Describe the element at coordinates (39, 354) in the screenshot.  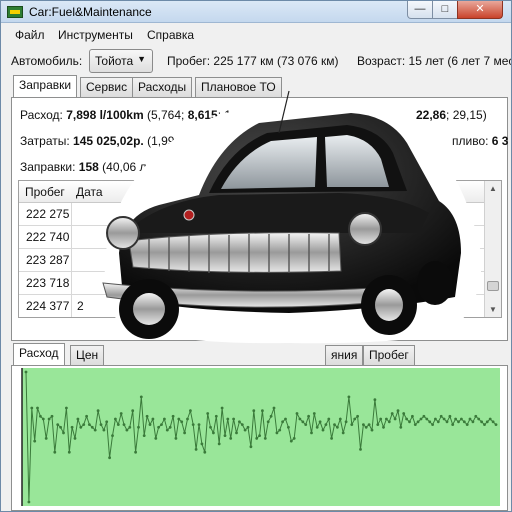
I see `tab-consumption-chart: Расход` at that location.